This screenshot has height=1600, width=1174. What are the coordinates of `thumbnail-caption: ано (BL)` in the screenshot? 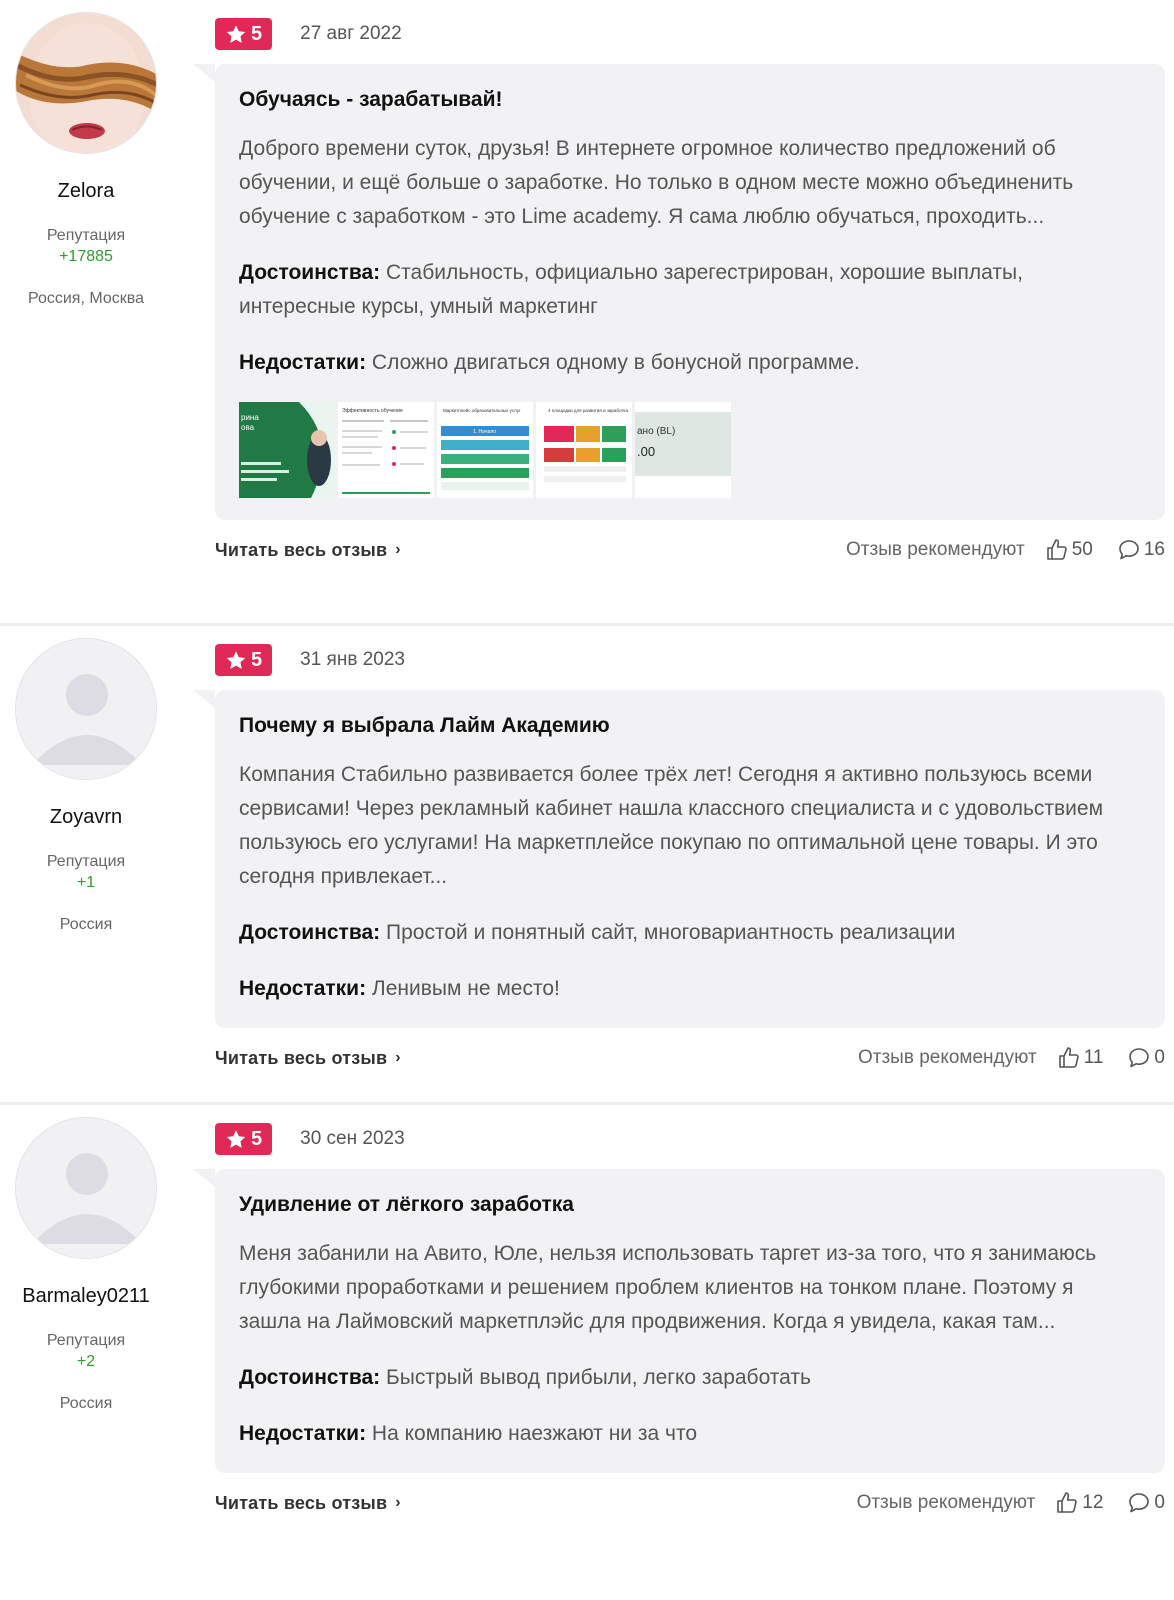 It's located at (656, 431).